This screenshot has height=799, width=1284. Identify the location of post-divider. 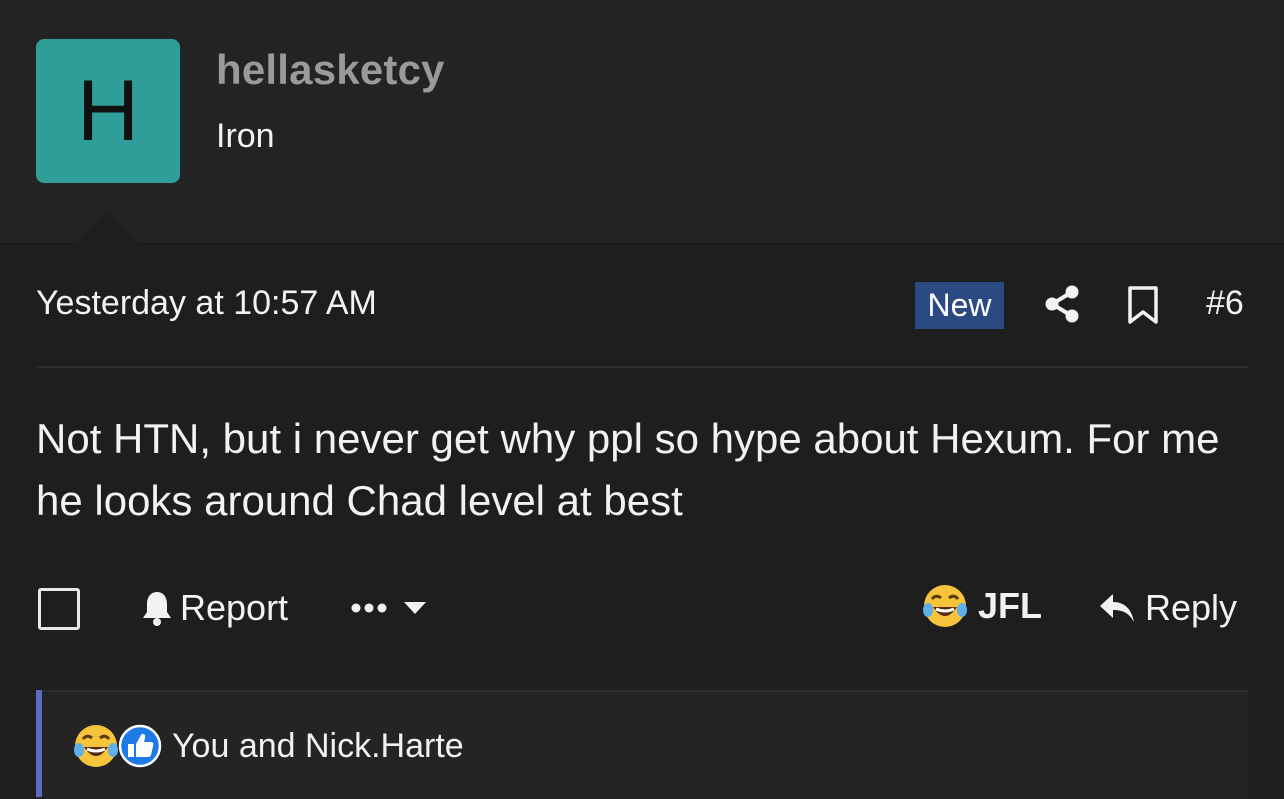
(642, 367).